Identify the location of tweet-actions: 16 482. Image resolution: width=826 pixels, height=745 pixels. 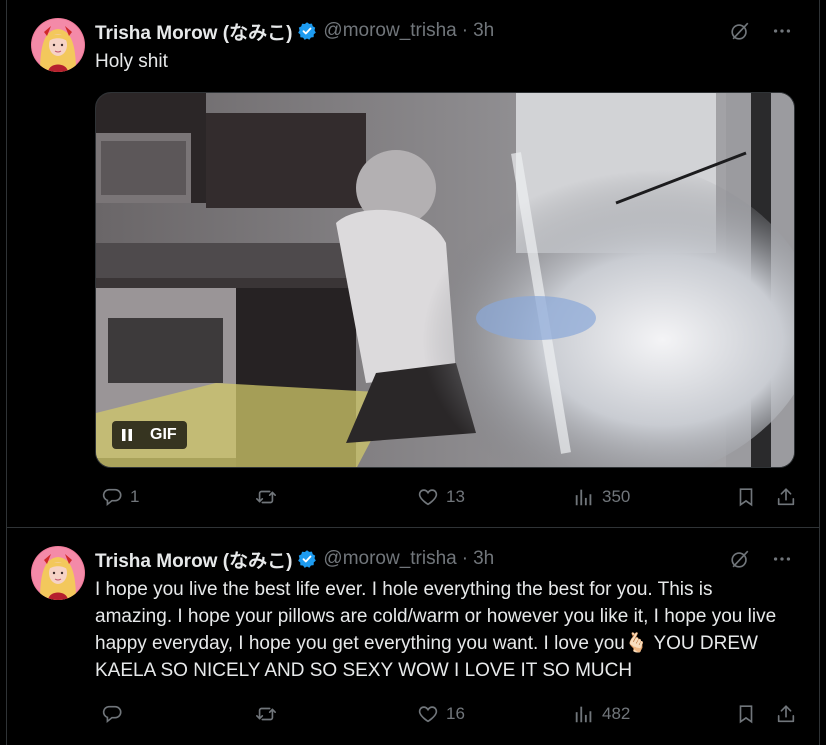
(452, 714).